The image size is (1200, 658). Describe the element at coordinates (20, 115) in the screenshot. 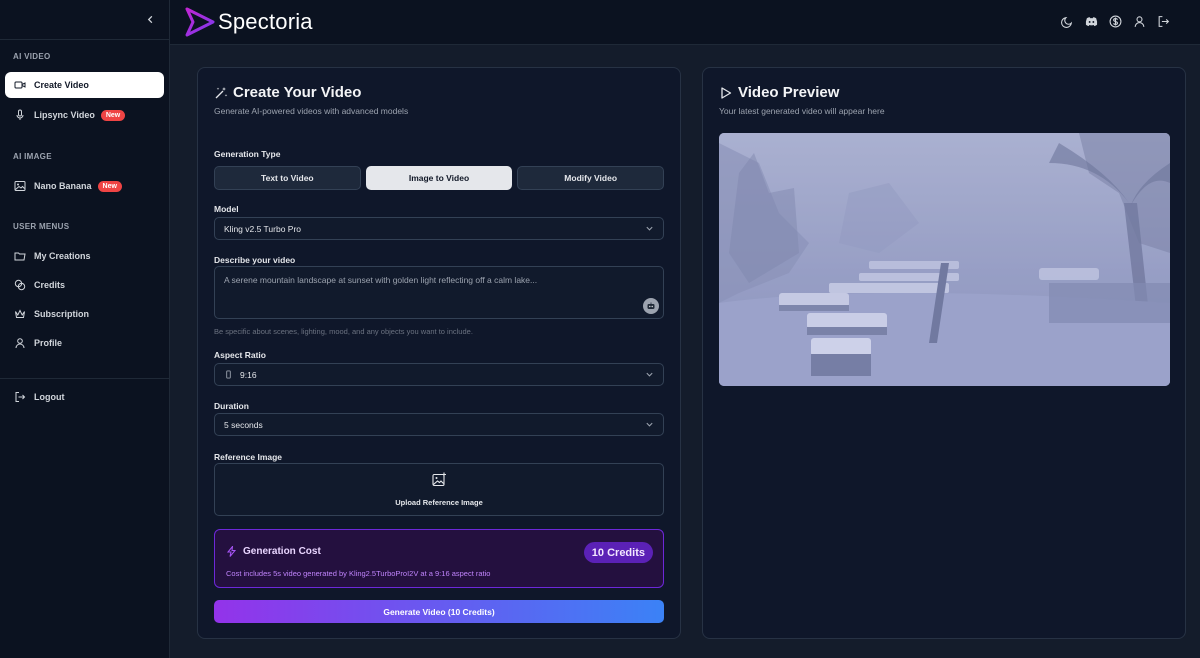

I see `microphone-icon` at that location.